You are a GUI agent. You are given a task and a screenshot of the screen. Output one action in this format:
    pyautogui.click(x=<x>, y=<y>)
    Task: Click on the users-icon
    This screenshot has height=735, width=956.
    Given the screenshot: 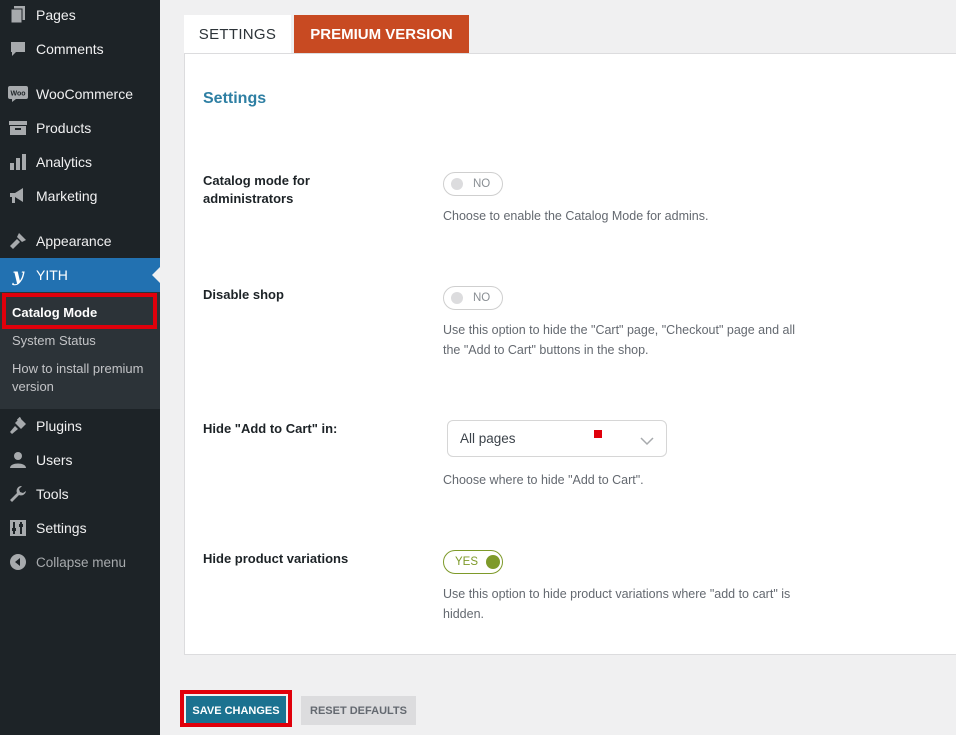 What is the action you would take?
    pyautogui.click(x=18, y=460)
    